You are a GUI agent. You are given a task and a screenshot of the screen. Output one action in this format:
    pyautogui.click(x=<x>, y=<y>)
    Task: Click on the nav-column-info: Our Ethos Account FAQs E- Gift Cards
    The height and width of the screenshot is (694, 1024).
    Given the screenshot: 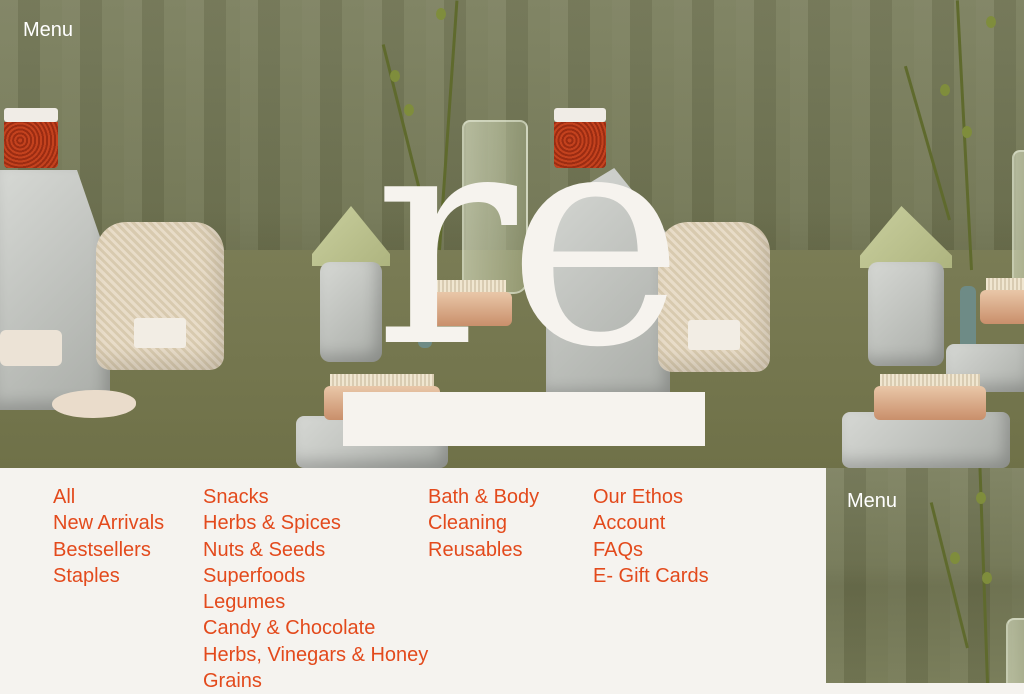 What is the action you would take?
    pyautogui.click(x=651, y=536)
    